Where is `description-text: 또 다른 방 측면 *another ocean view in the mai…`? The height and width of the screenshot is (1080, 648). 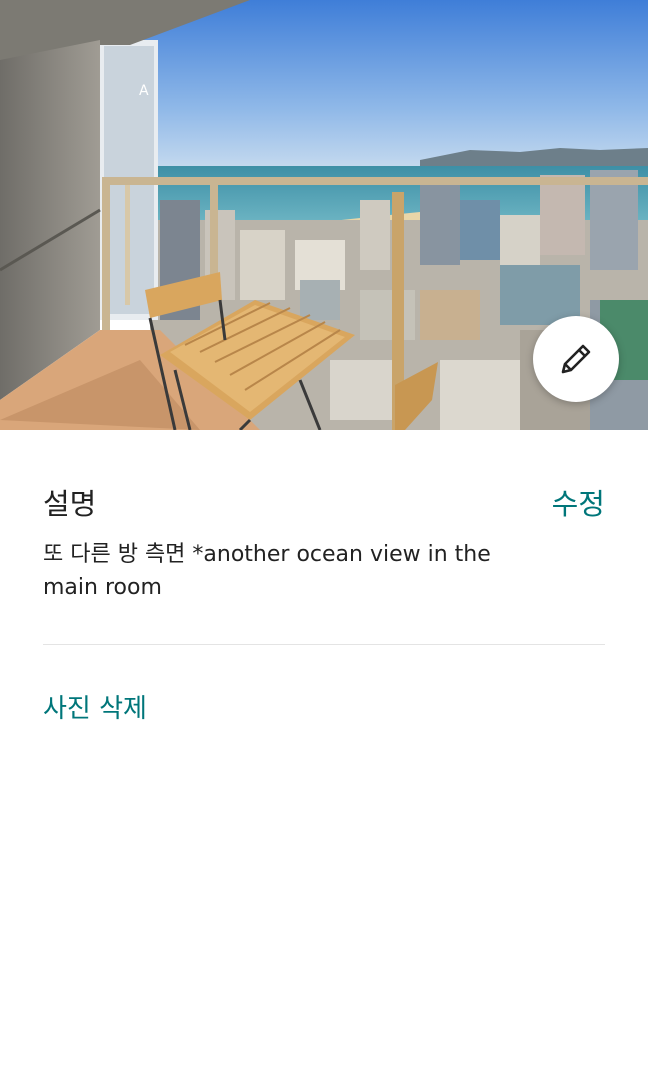
description-text: 또 다른 방 측면 *another ocean view in the mai… is located at coordinates (267, 571).